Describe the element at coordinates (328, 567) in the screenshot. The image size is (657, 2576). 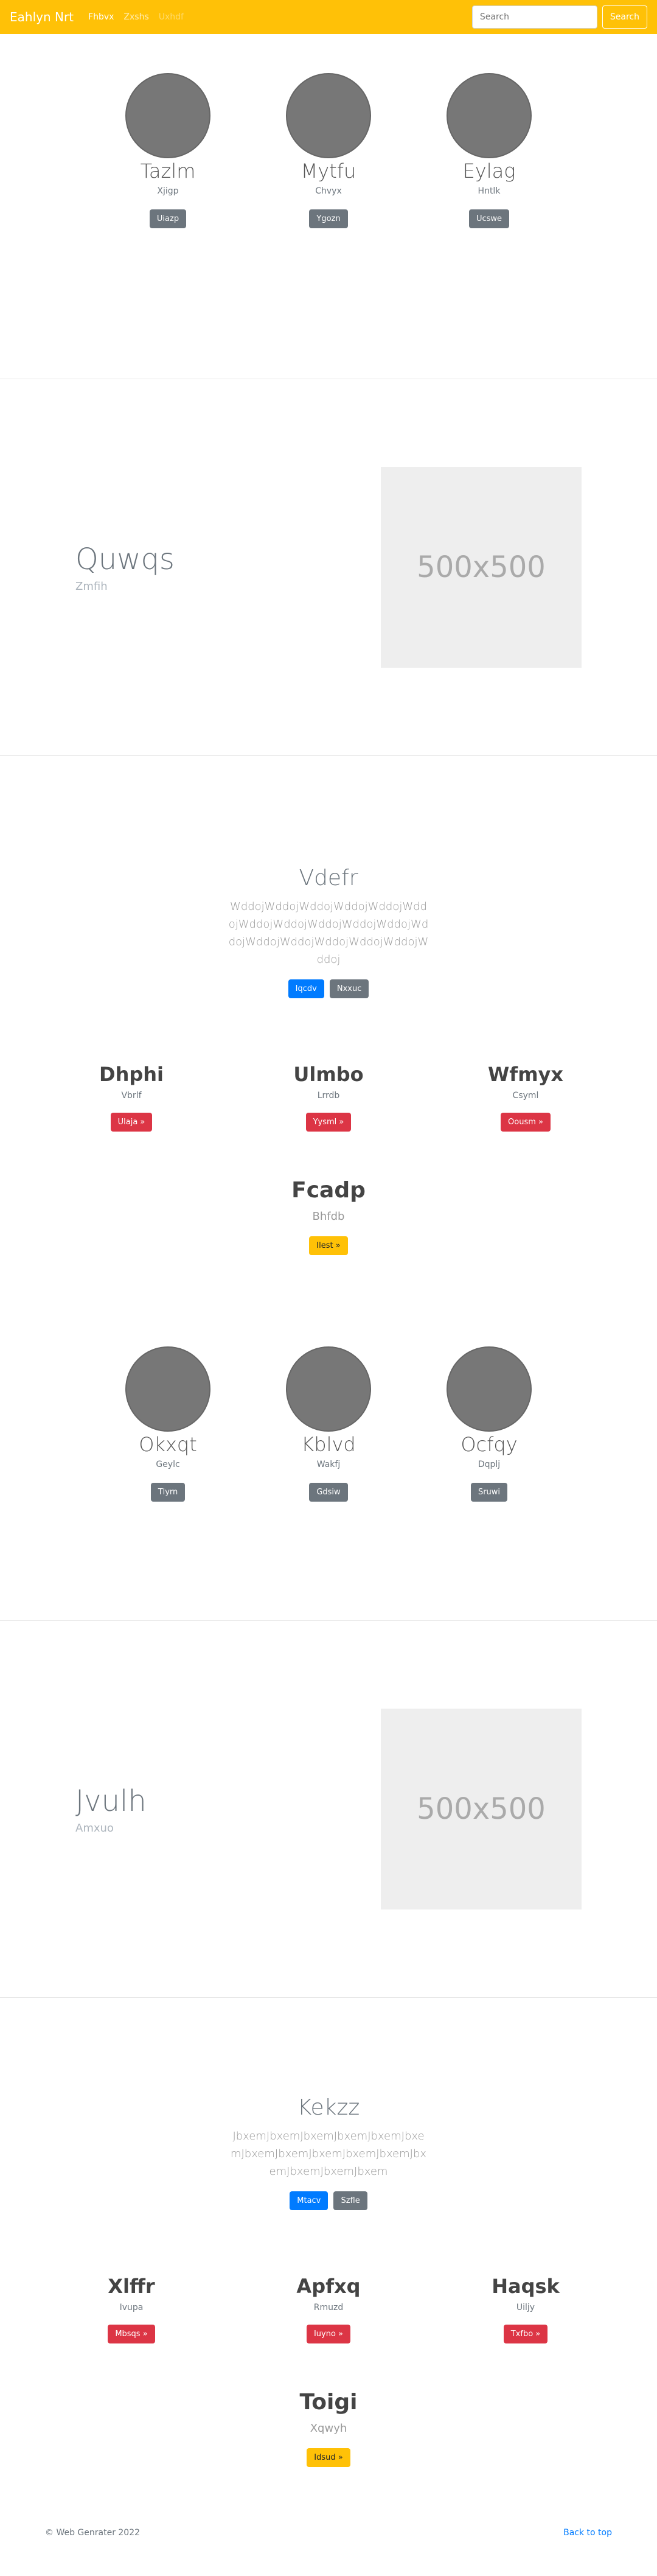
I see `feature-section-1: Quwqs Zmfih 500x500` at that location.